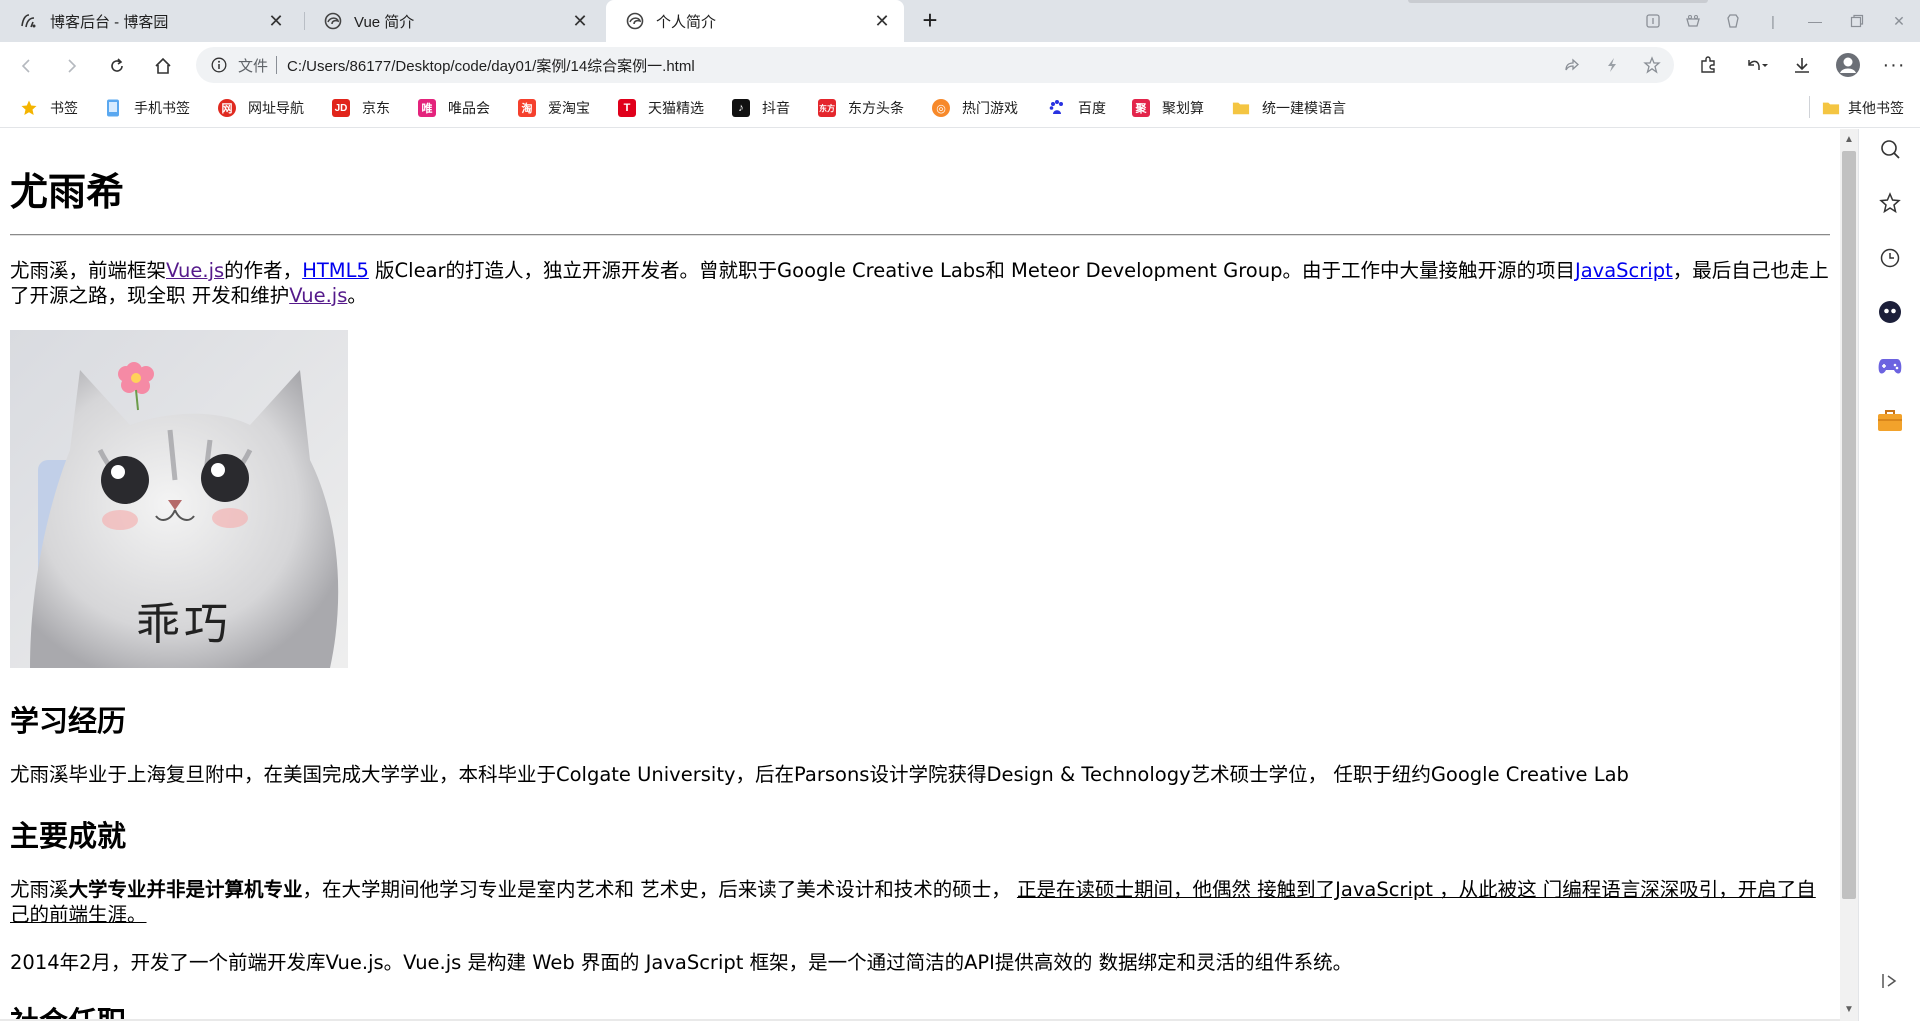 Image resolution: width=1920 pixels, height=1021 pixels. Describe the element at coordinates (179, 499) in the screenshot. I see `cat-photo: 乖巧` at that location.